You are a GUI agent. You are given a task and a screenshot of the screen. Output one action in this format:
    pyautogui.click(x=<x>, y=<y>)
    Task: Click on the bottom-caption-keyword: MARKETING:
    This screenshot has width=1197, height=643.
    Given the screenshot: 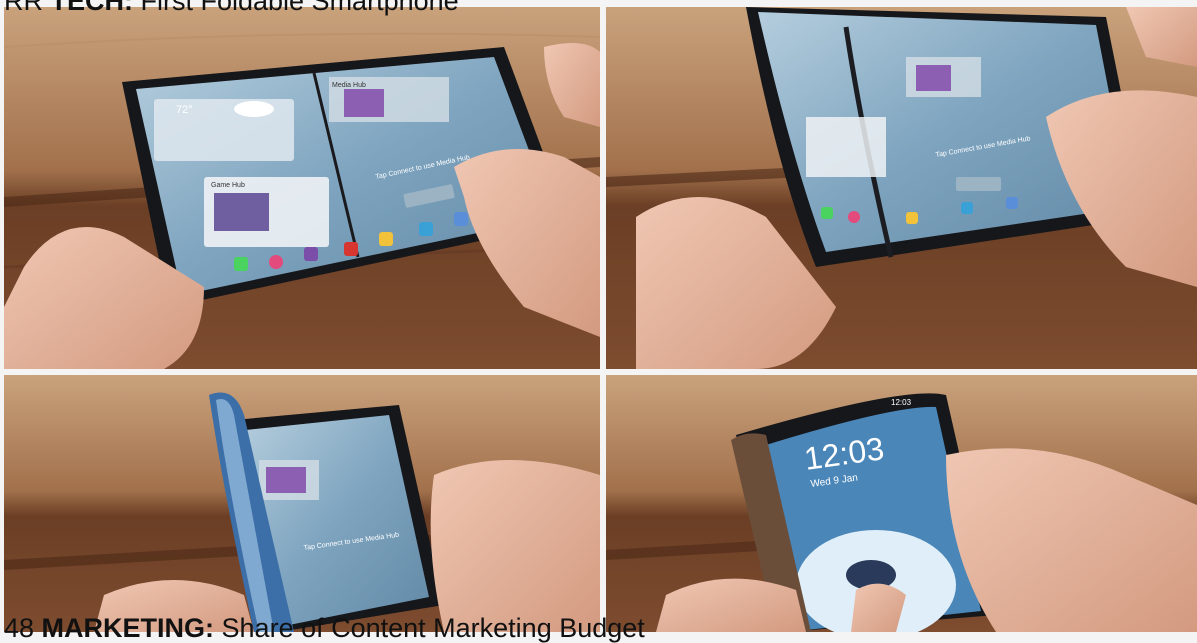 What is the action you would take?
    pyautogui.click(x=128, y=628)
    